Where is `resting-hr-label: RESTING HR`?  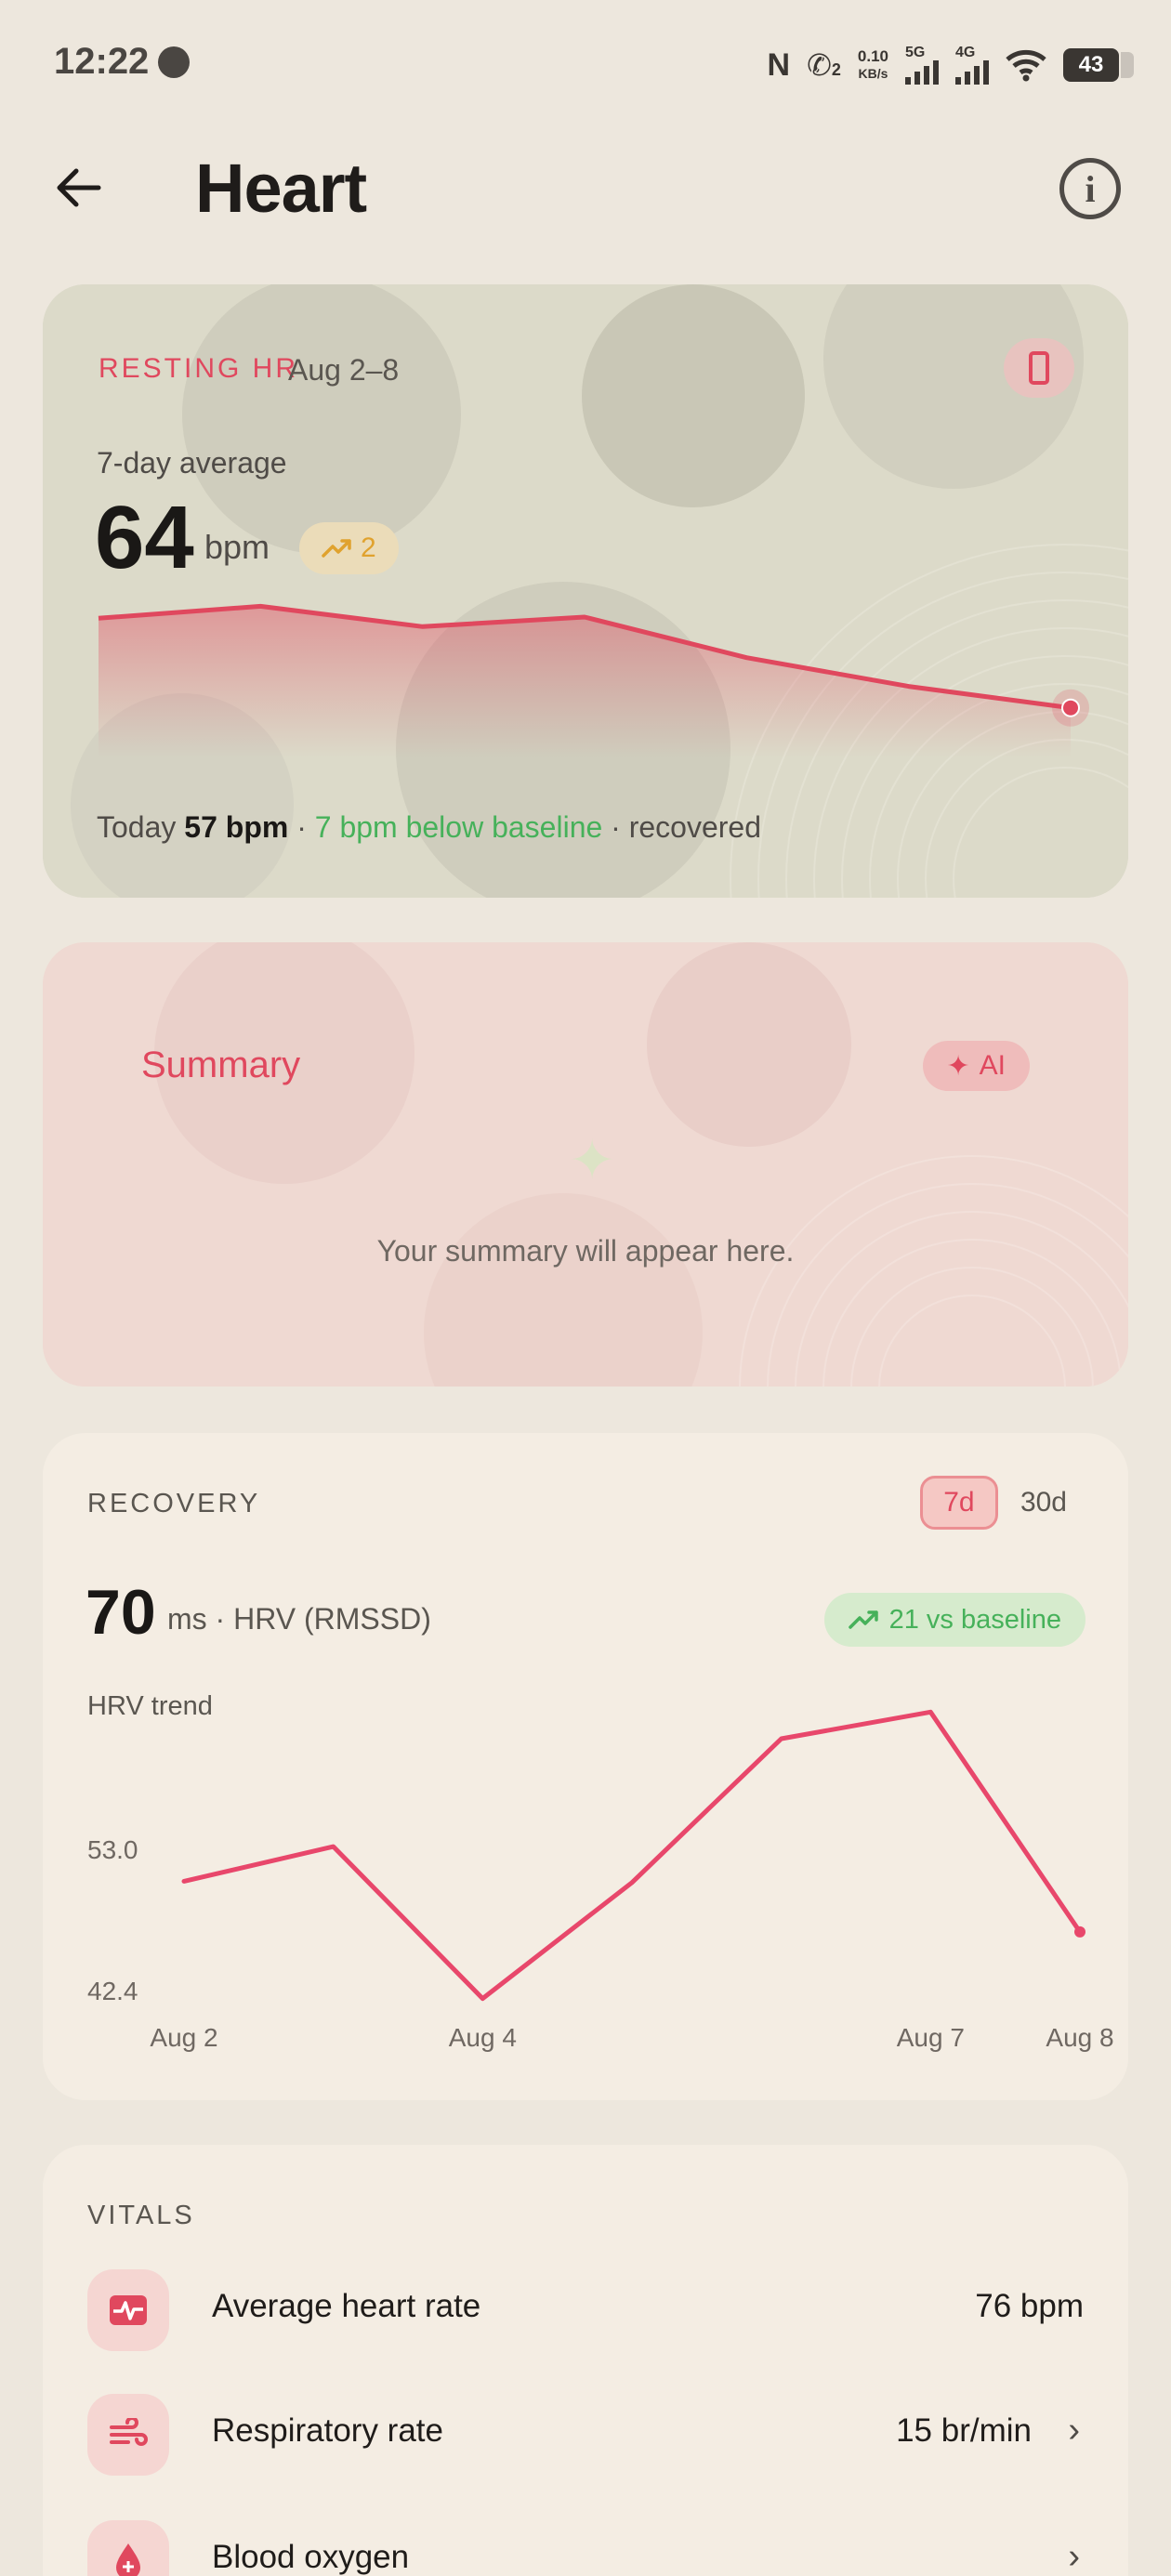
resting-hr-label: RESTING HR is located at coordinates (199, 368).